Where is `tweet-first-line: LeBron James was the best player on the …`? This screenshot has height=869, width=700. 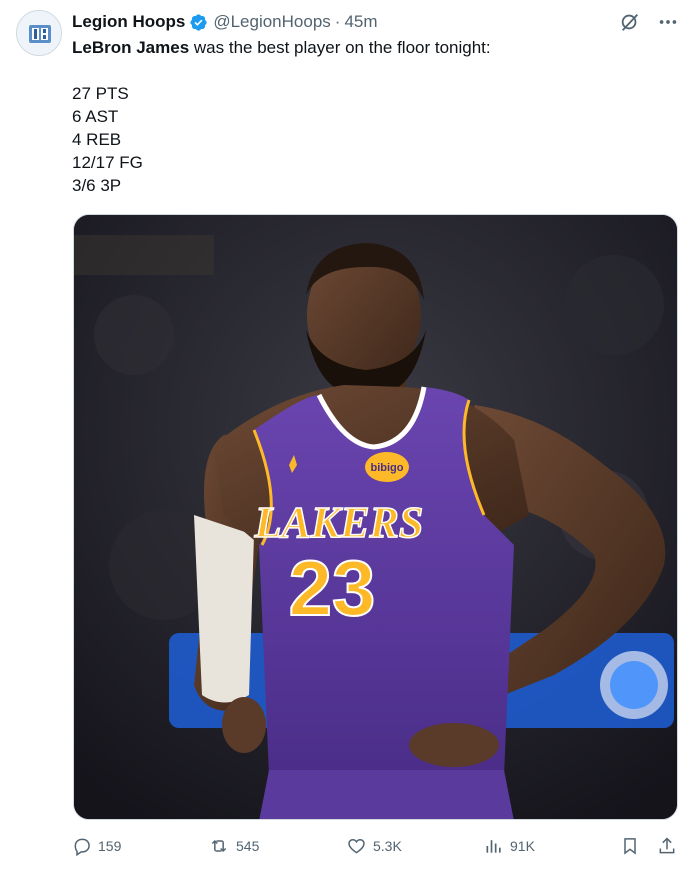 tweet-first-line: LeBron James was the best player on the … is located at coordinates (372, 47).